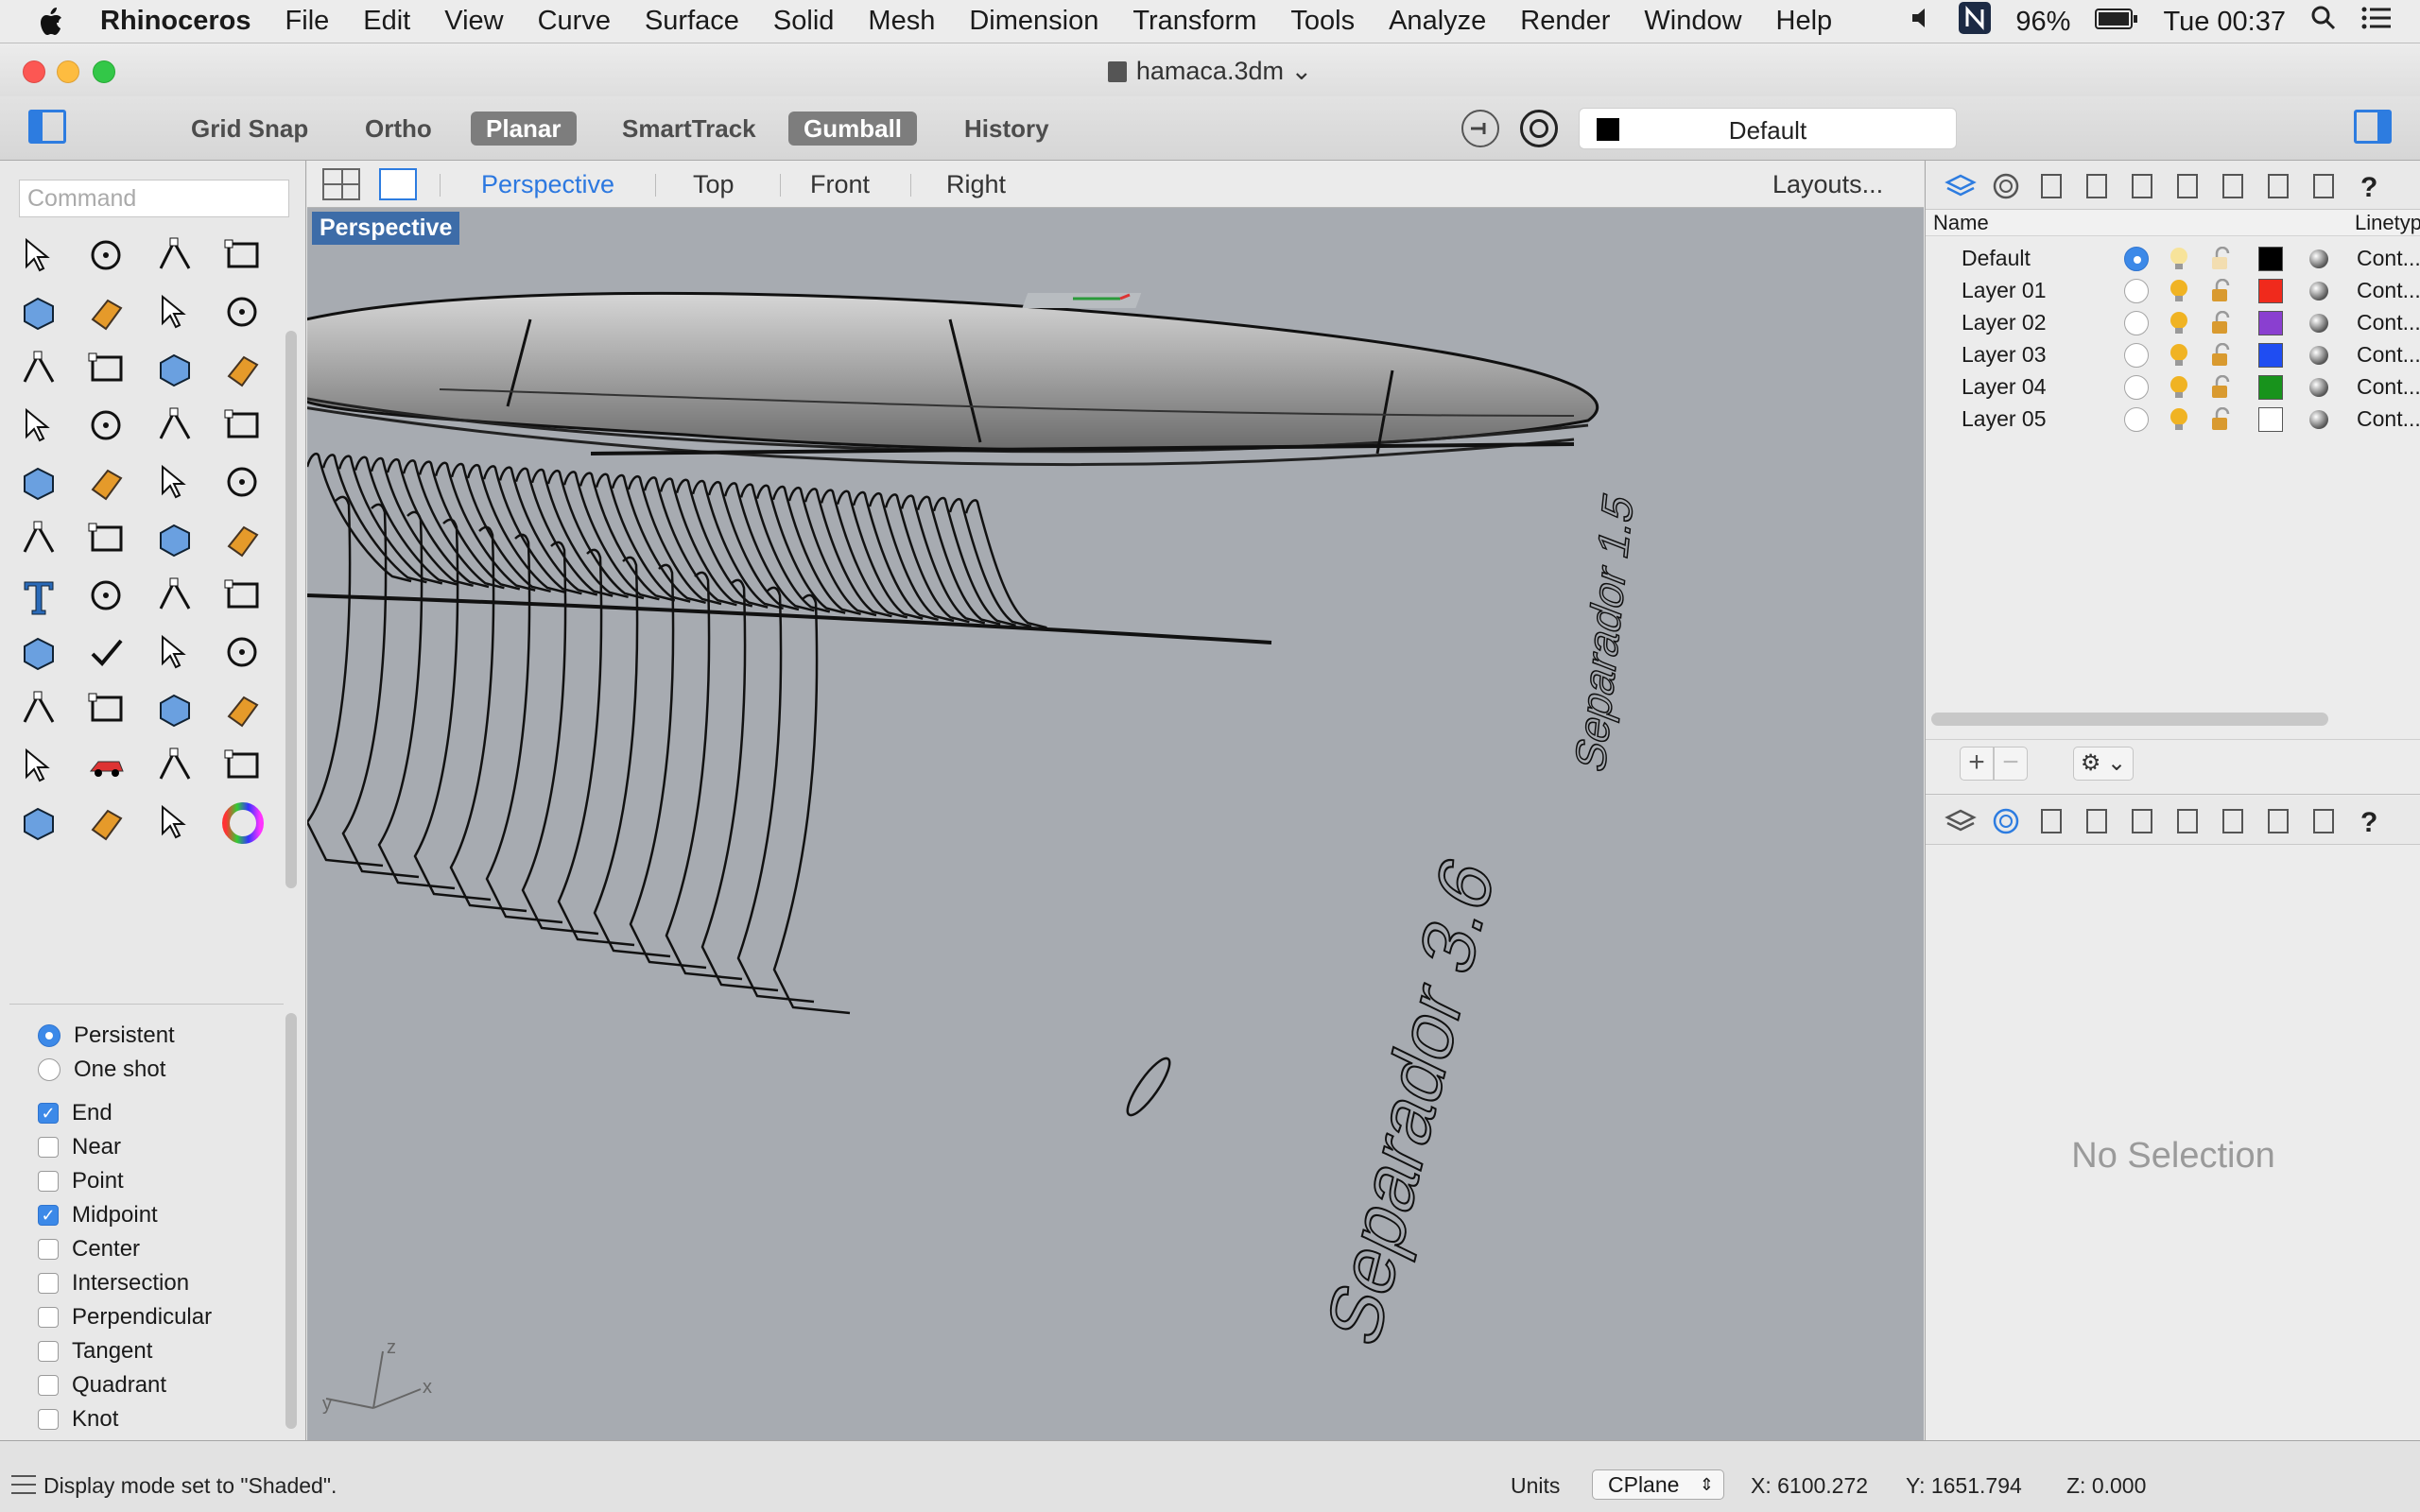  Describe the element at coordinates (1977, 764) in the screenshot. I see `add-layer-button: +` at that location.